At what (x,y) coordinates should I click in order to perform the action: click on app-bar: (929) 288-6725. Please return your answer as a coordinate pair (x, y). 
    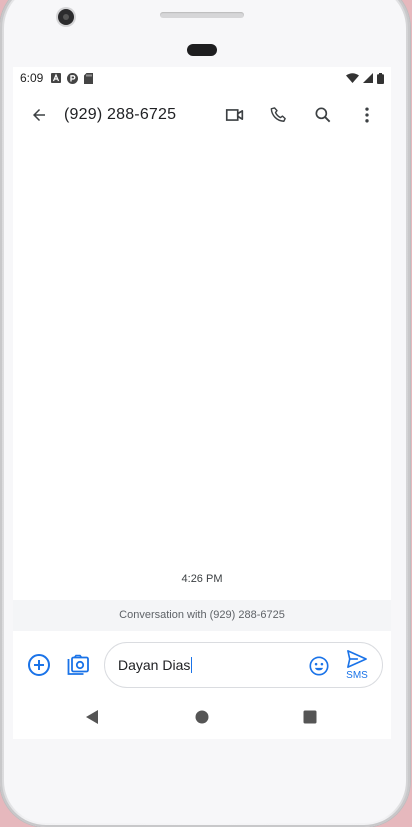
    Looking at the image, I should click on (202, 115).